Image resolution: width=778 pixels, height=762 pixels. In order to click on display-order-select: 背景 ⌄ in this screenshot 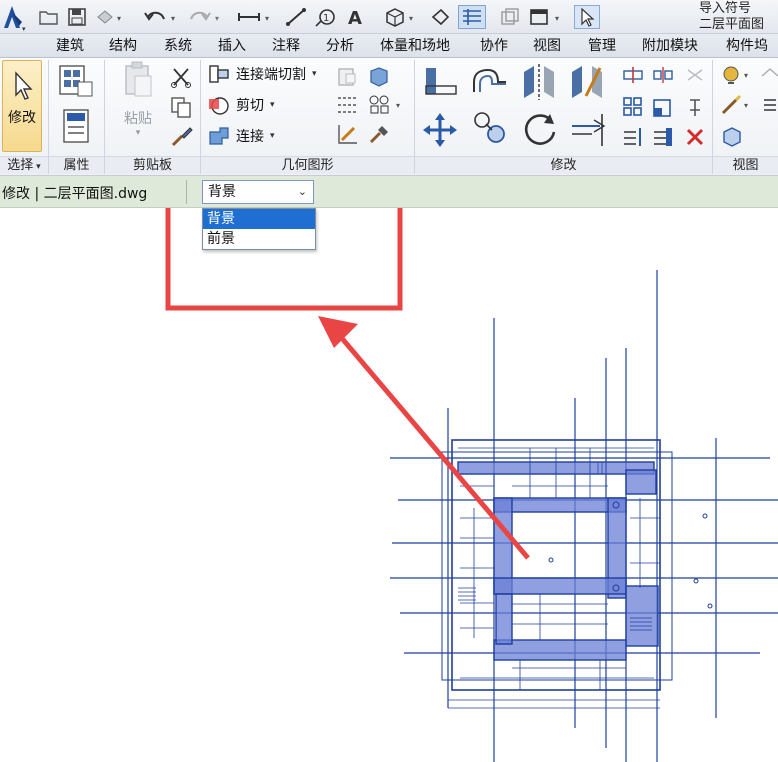, I will do `click(258, 192)`.